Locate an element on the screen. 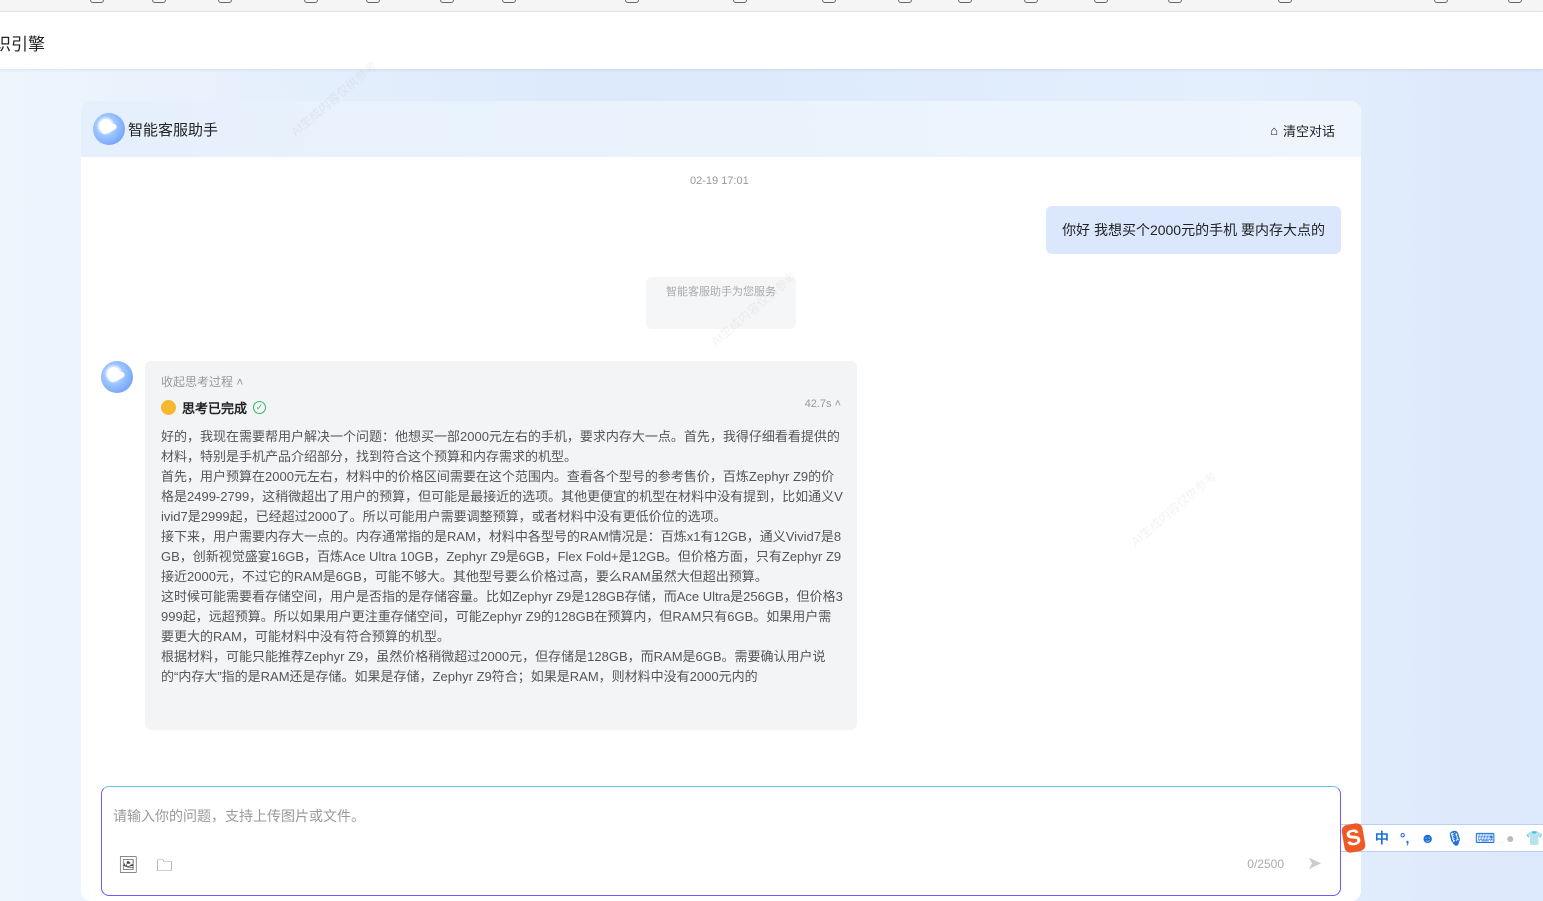 The width and height of the screenshot is (1543, 901). ime-punctuation-toggle: °, is located at coordinates (1405, 838).